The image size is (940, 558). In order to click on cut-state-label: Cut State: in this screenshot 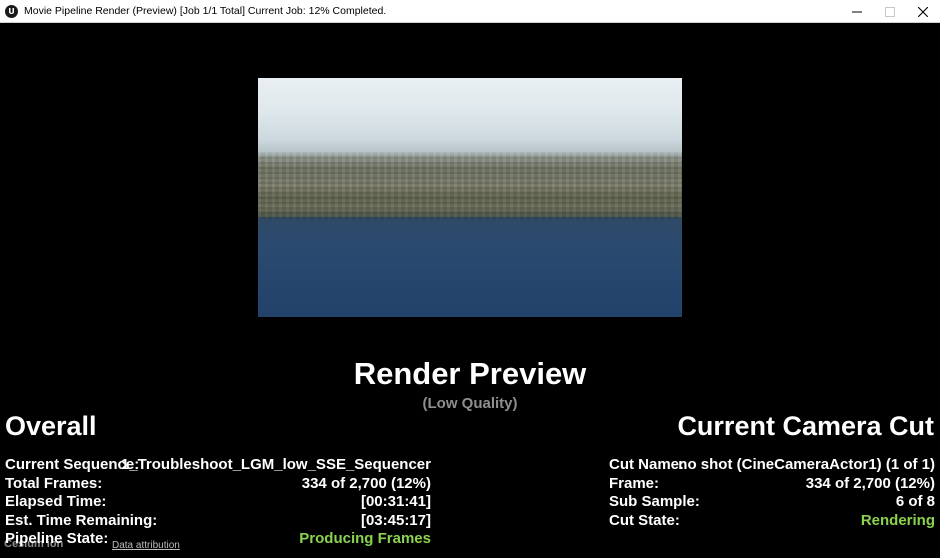, I will do `click(644, 520)`.